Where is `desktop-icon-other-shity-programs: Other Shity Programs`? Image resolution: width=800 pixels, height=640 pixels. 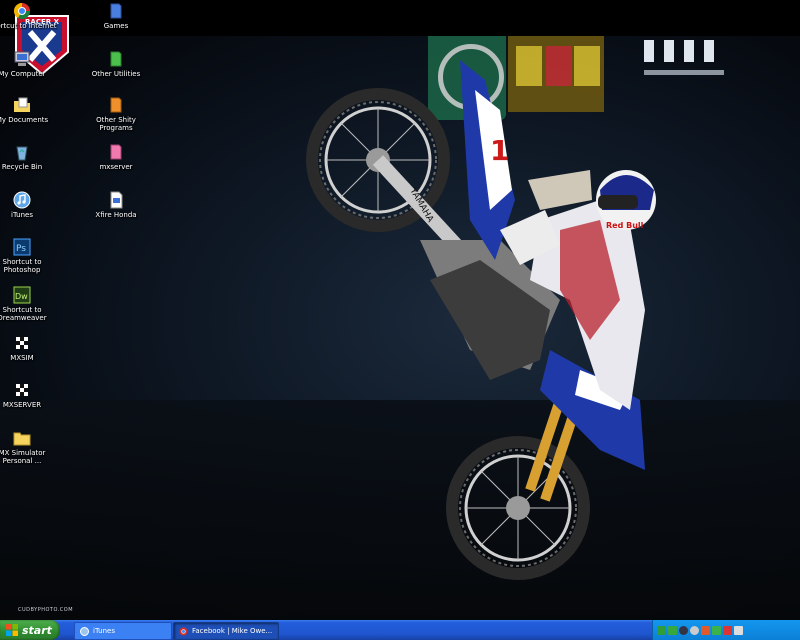
desktop-icon-other-shity-programs: Other Shity Programs is located at coordinates (116, 114).